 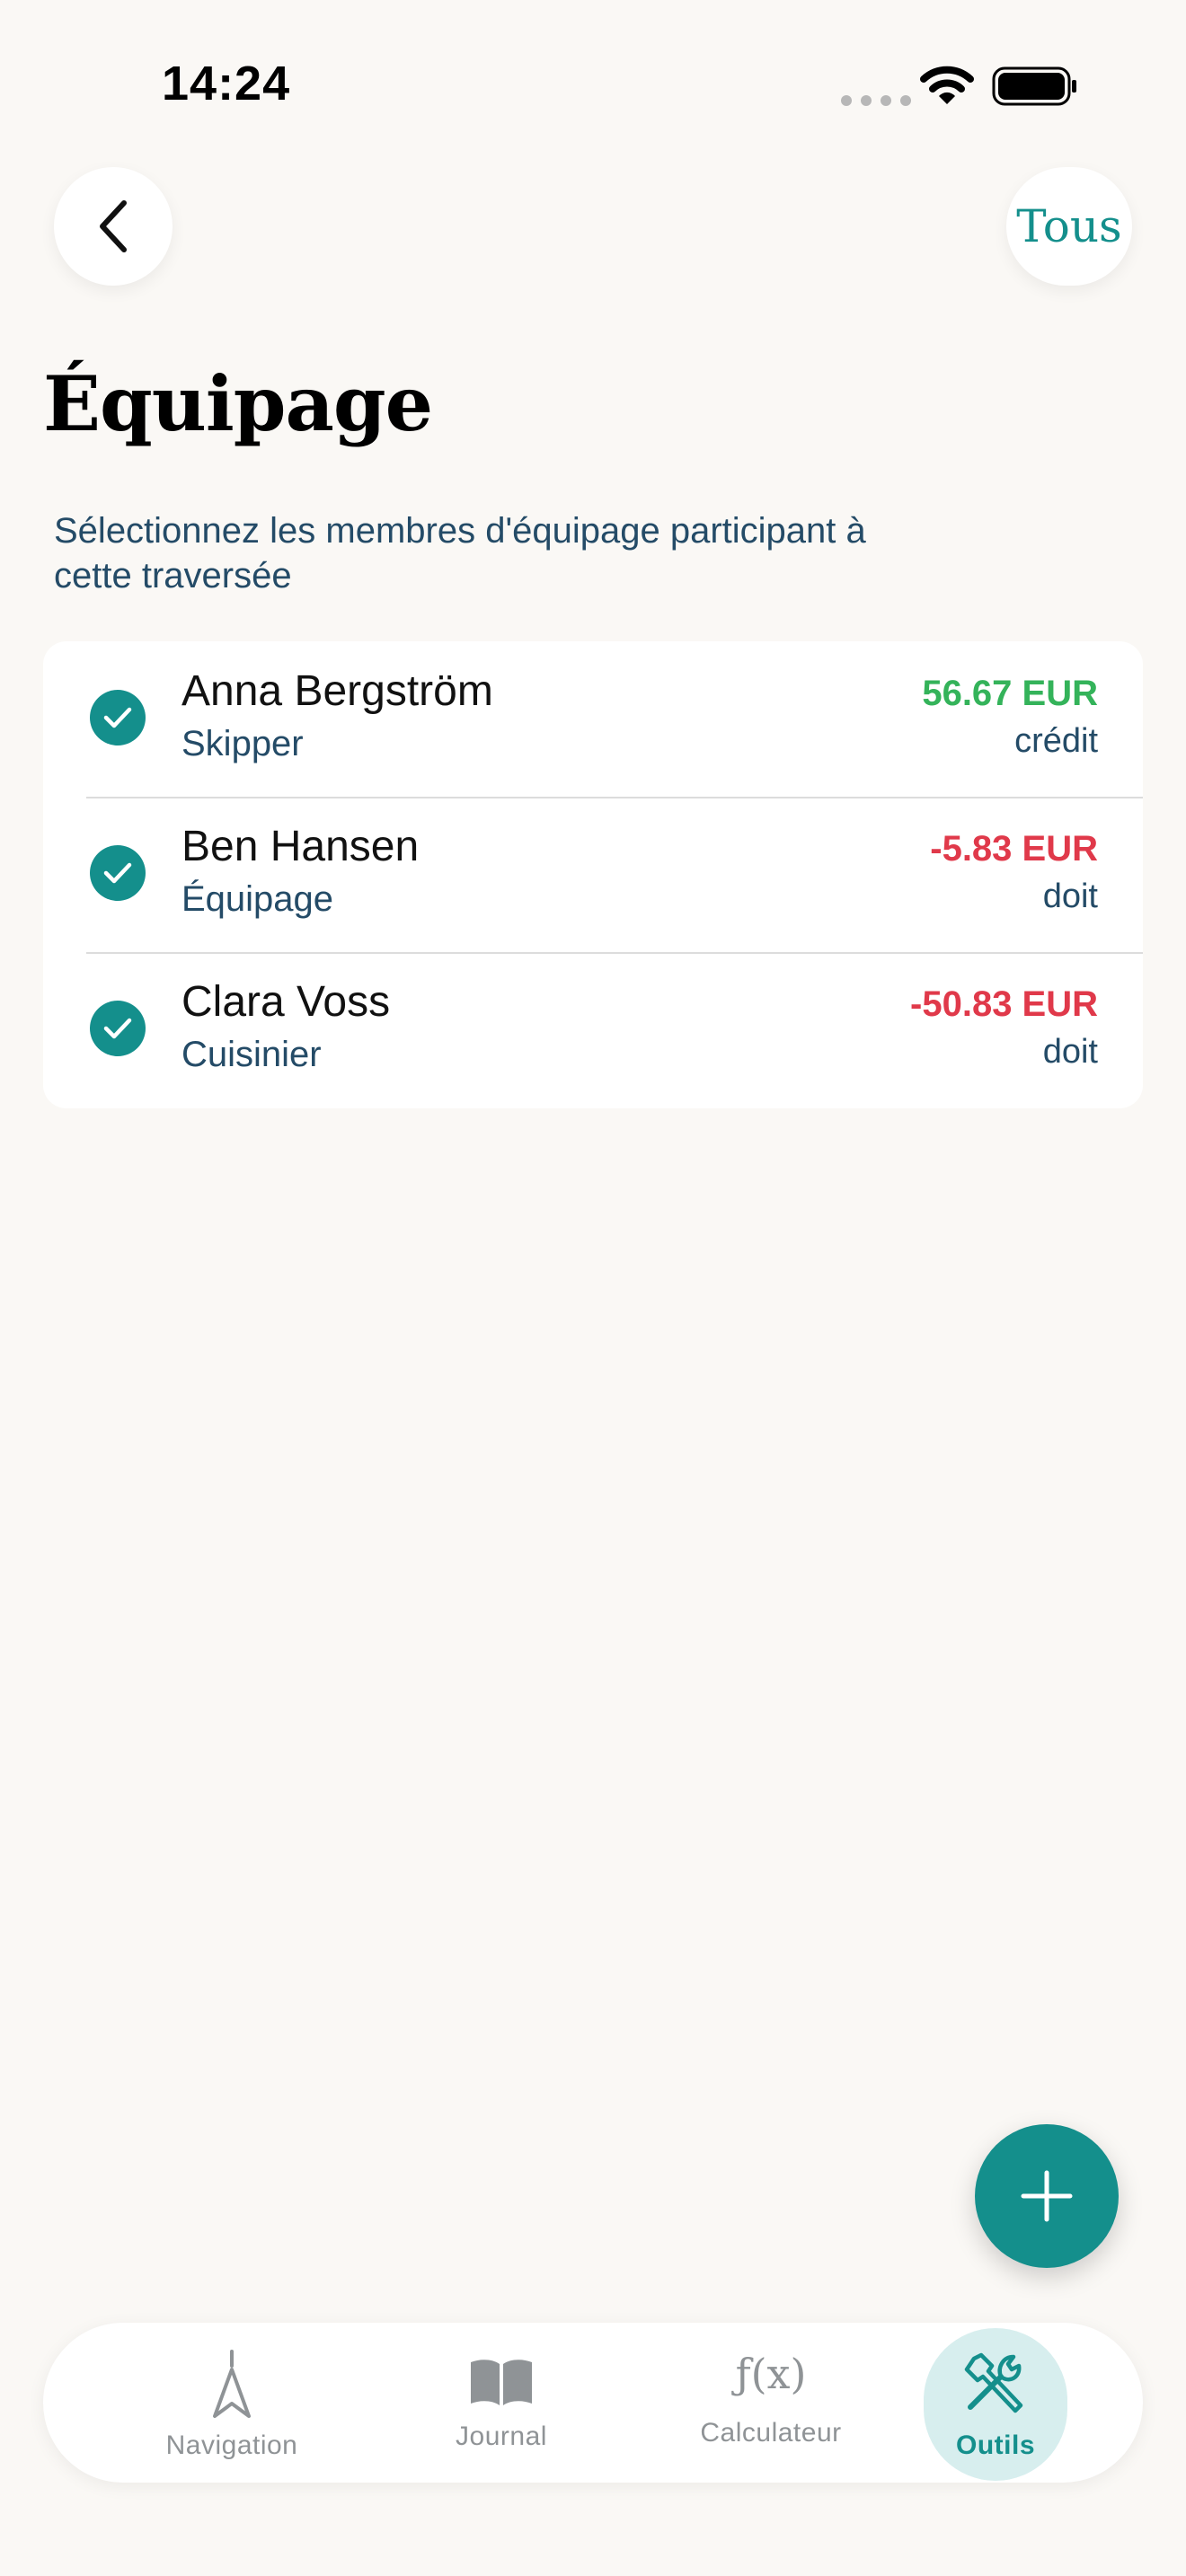 What do you see at coordinates (593, 1029) in the screenshot?
I see `crew-row-clara: Clara Voss Cuisinier -50.83 EUR doit` at bounding box center [593, 1029].